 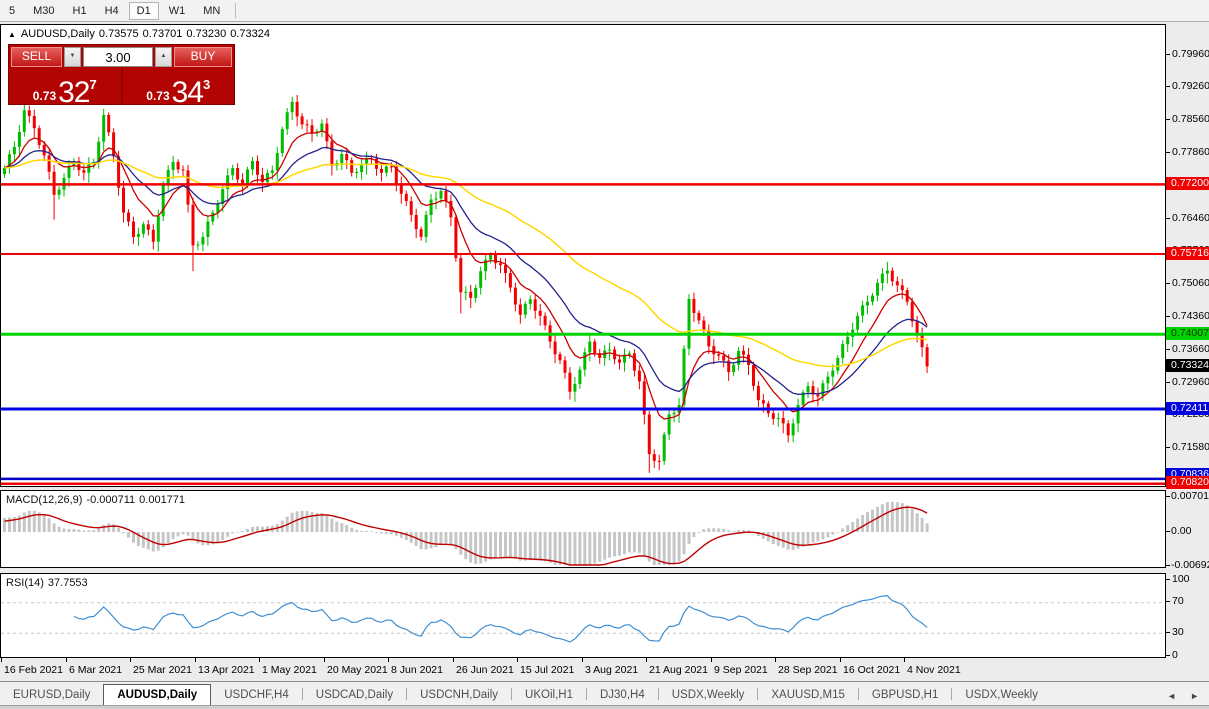 What do you see at coordinates (1194, 696) in the screenshot?
I see `tab-scroll-right-icon: ►` at bounding box center [1194, 696].